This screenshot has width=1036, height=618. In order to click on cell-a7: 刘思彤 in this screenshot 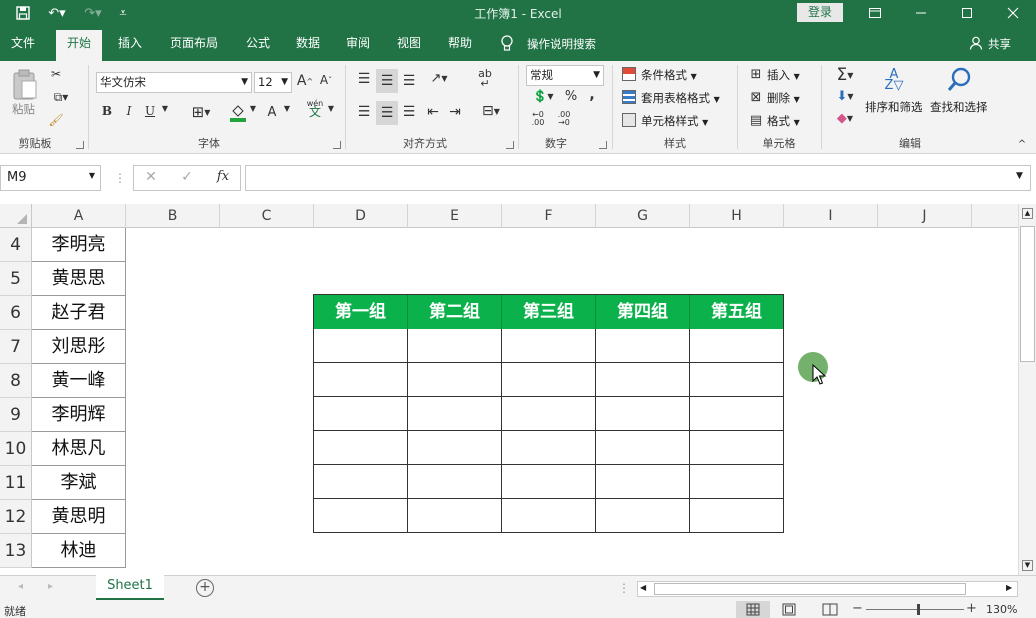, I will do `click(79, 347)`.